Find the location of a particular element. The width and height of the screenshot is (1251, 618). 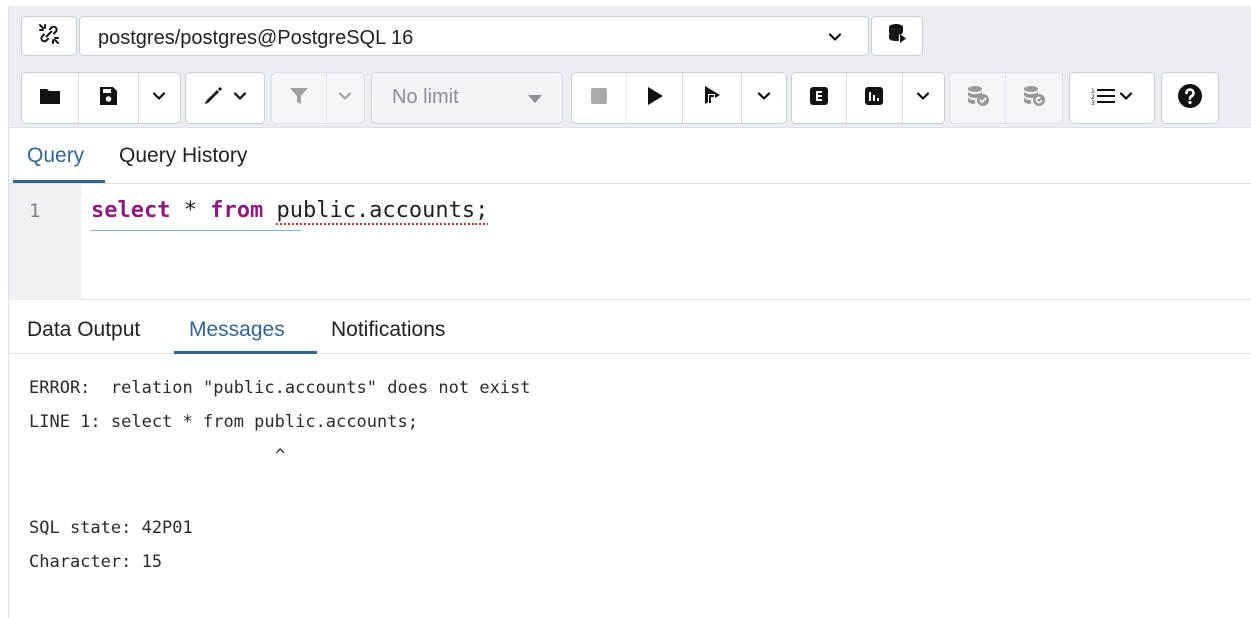

explain-icon is located at coordinates (819, 98).